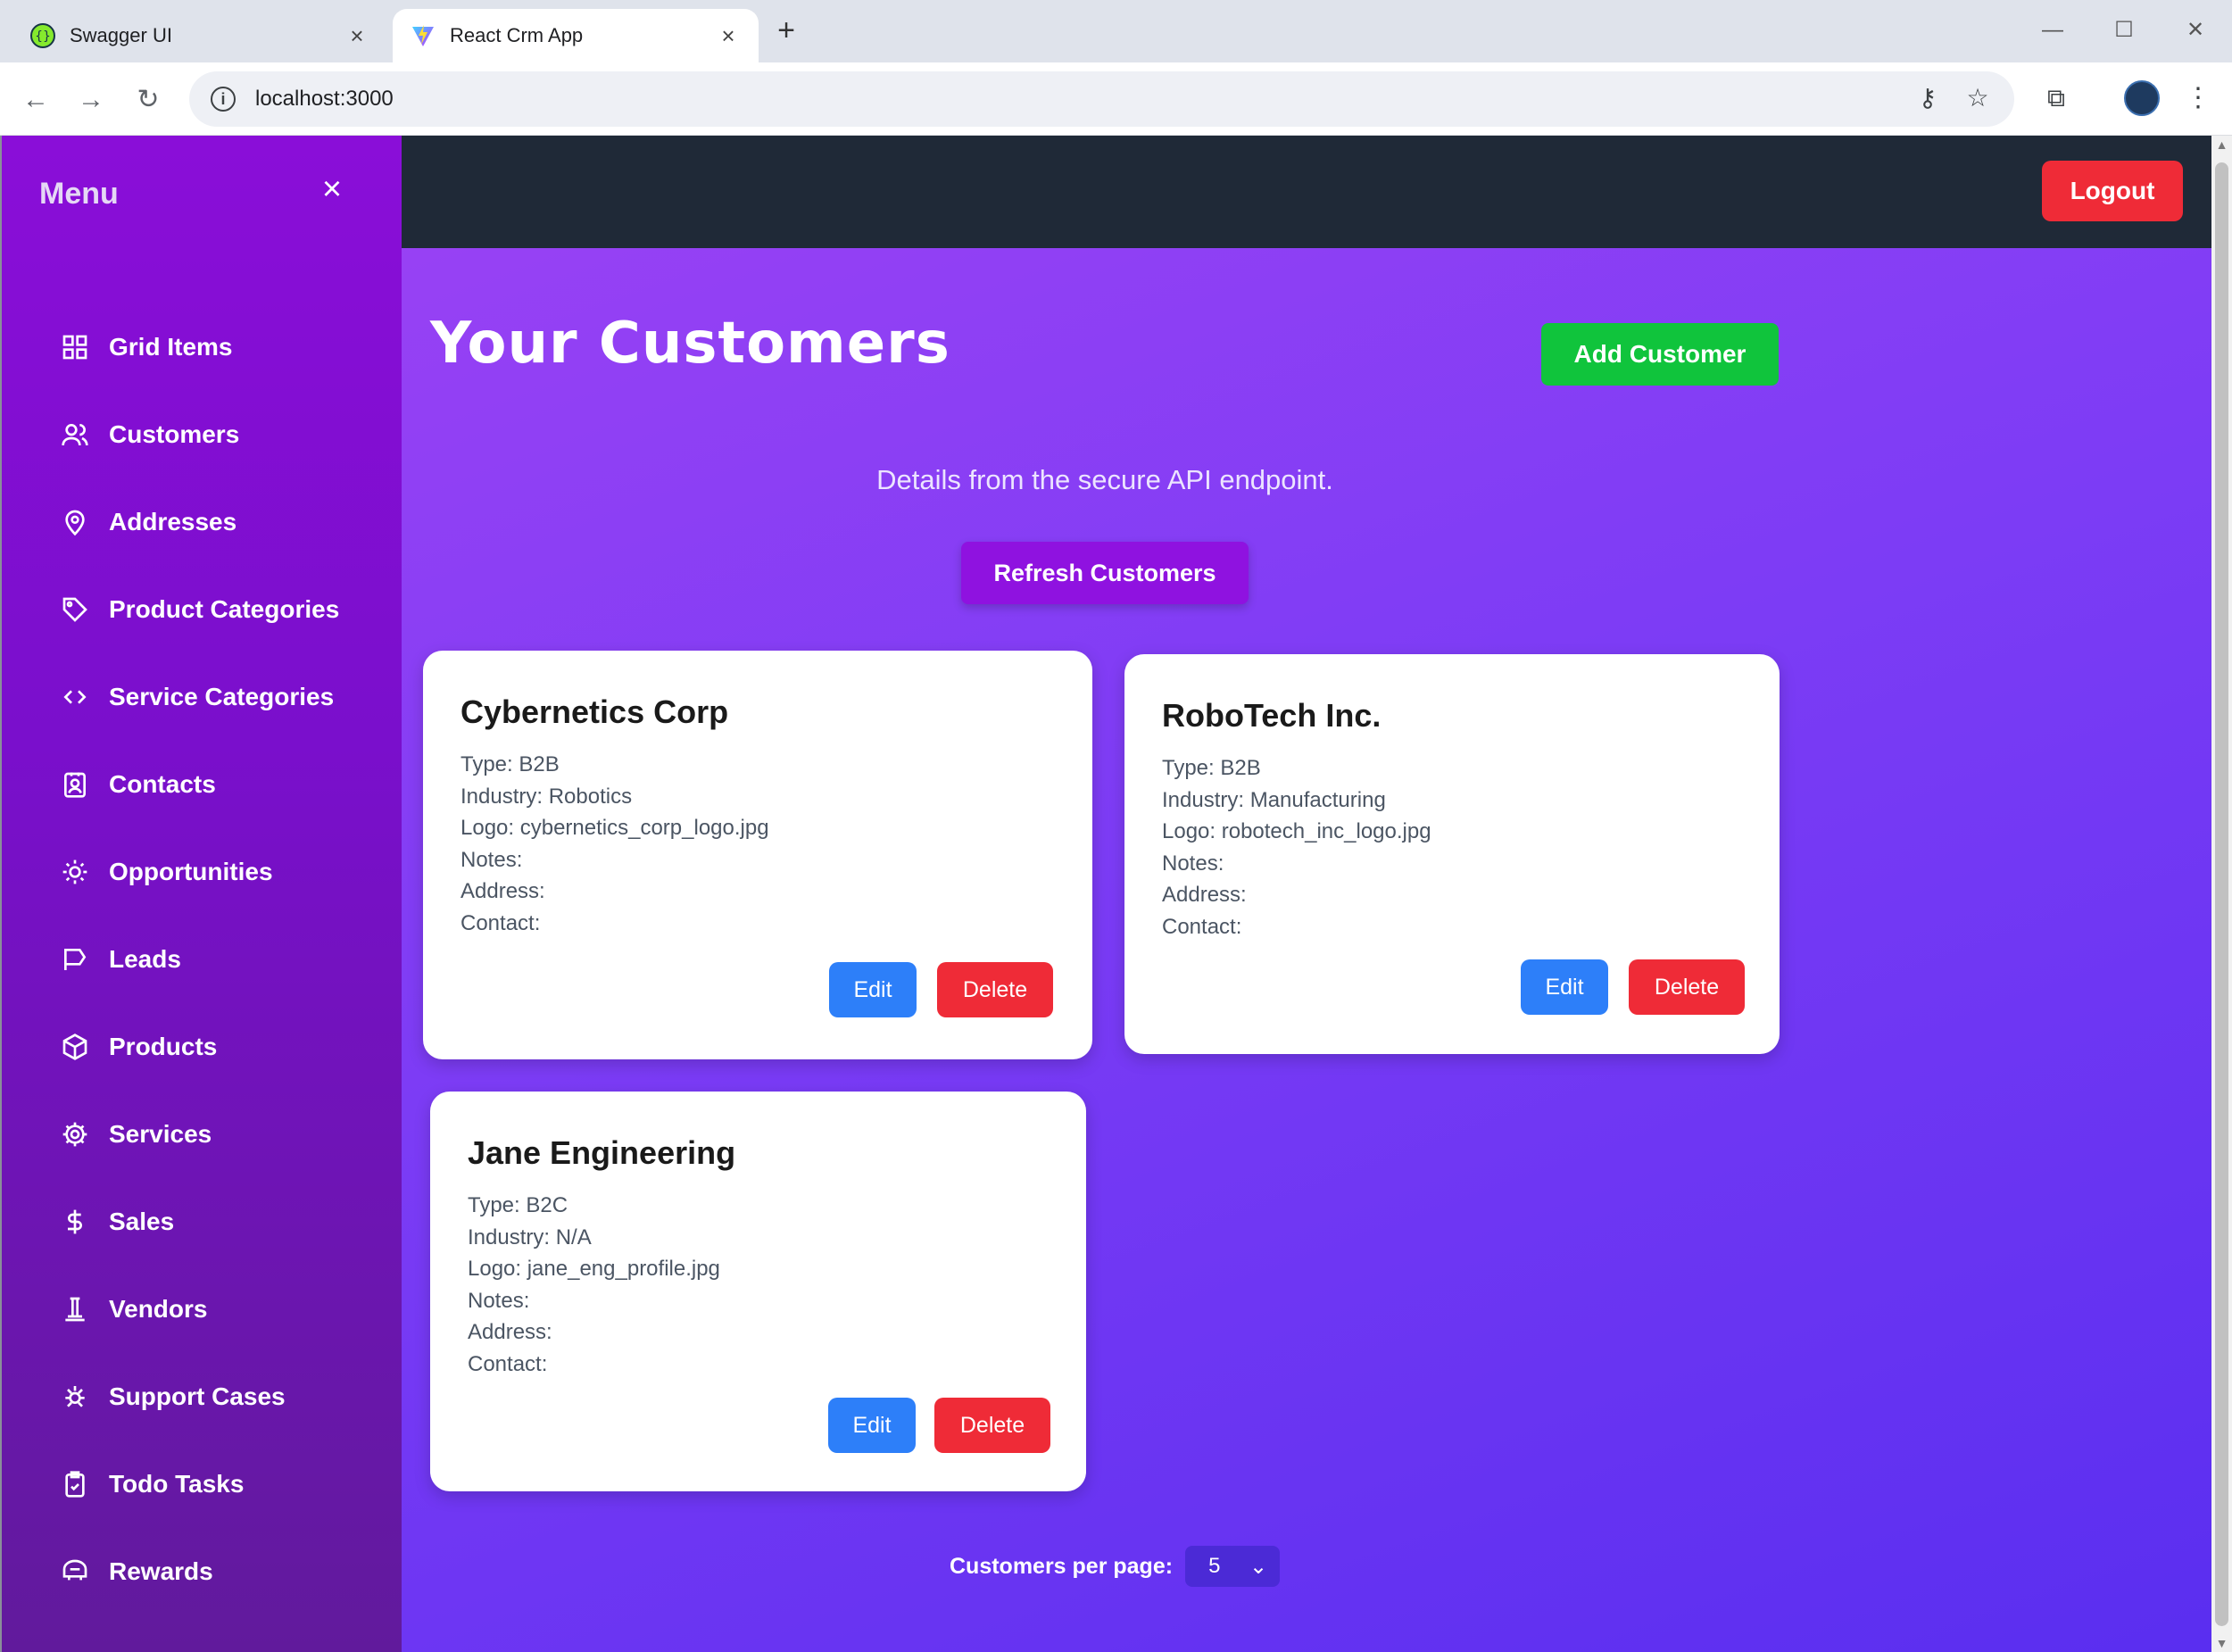 The height and width of the screenshot is (1652, 2232). What do you see at coordinates (75, 1484) in the screenshot?
I see `clipboard-check-icon` at bounding box center [75, 1484].